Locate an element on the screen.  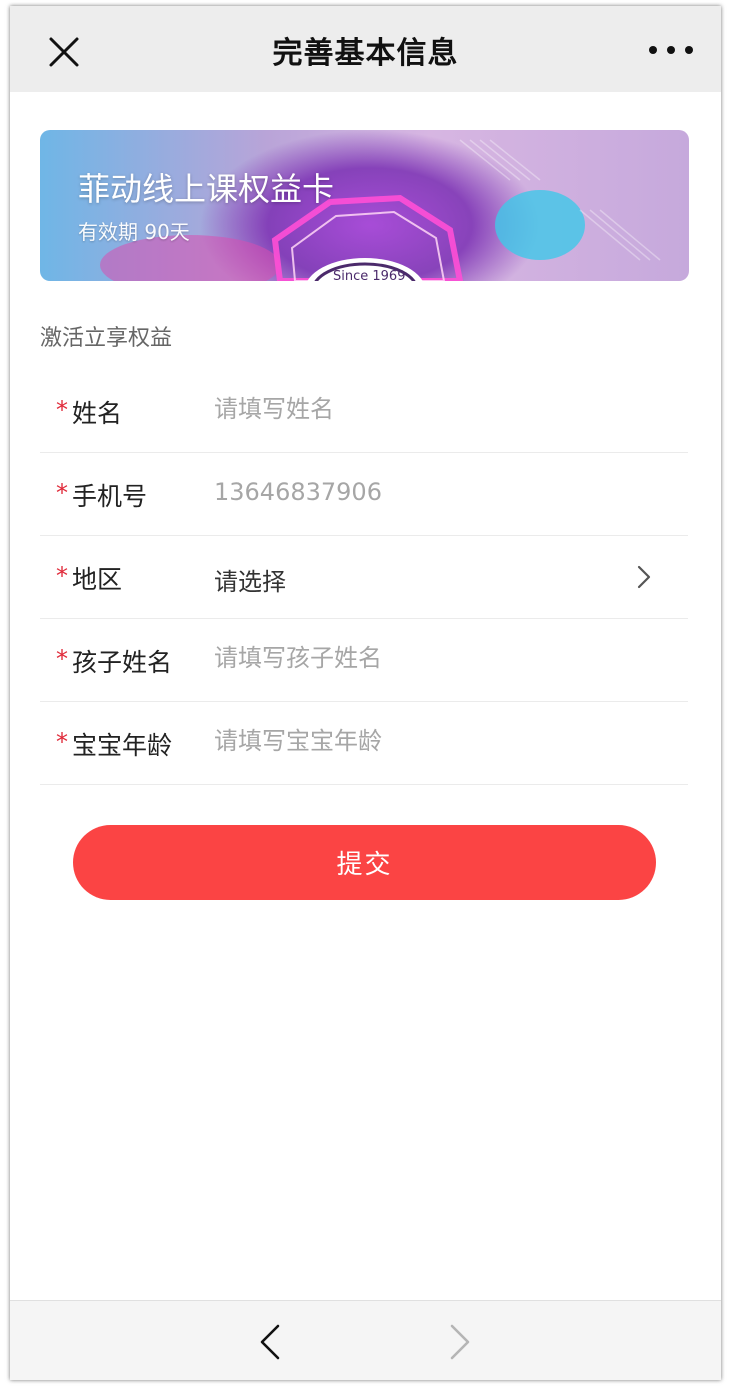
phone-label: 手机号 is located at coordinates (110, 496).